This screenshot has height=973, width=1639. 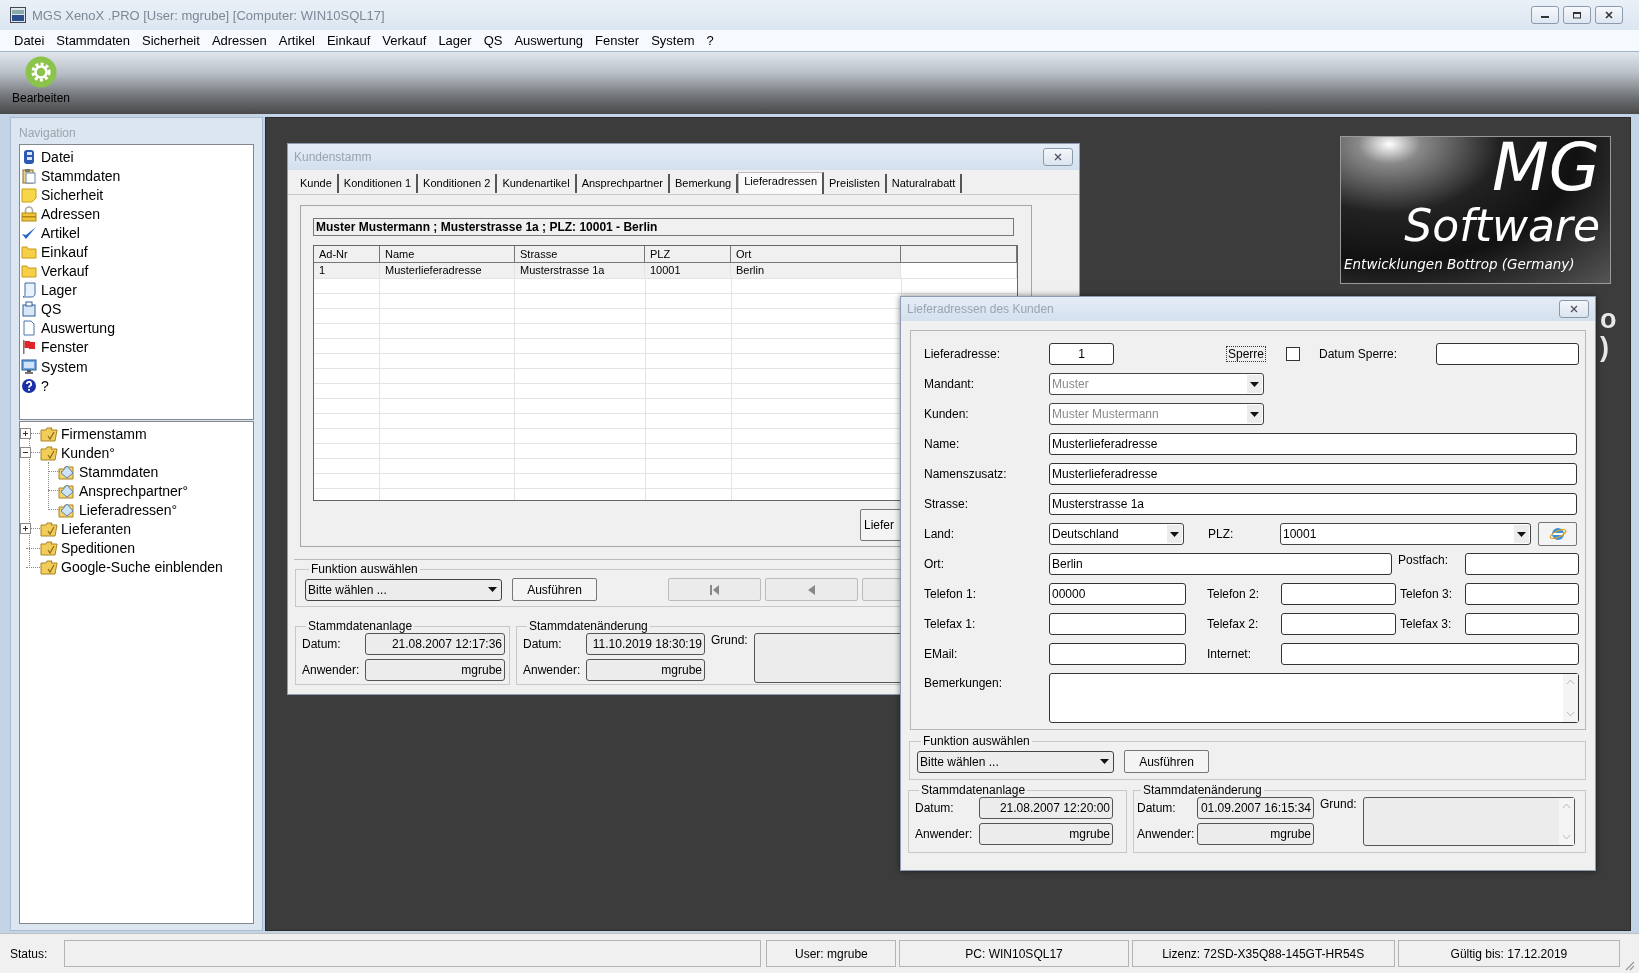 I want to click on dropdown-field: Deutschland, so click(x=1116, y=534).